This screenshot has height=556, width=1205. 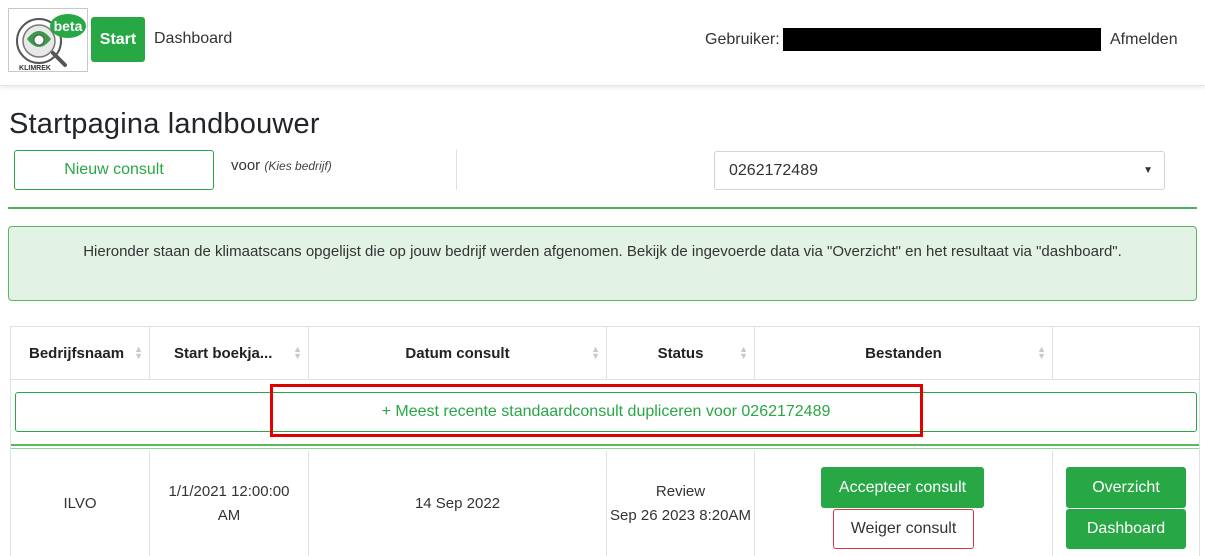 What do you see at coordinates (118, 39) in the screenshot?
I see `start-button: Start` at bounding box center [118, 39].